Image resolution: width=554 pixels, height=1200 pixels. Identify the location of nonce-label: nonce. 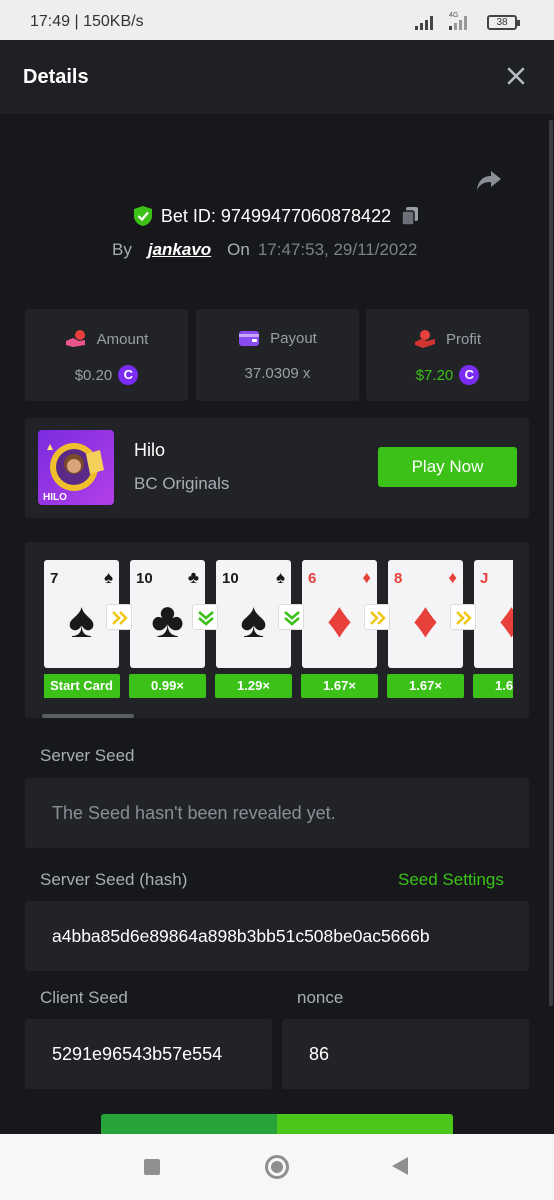
(320, 997).